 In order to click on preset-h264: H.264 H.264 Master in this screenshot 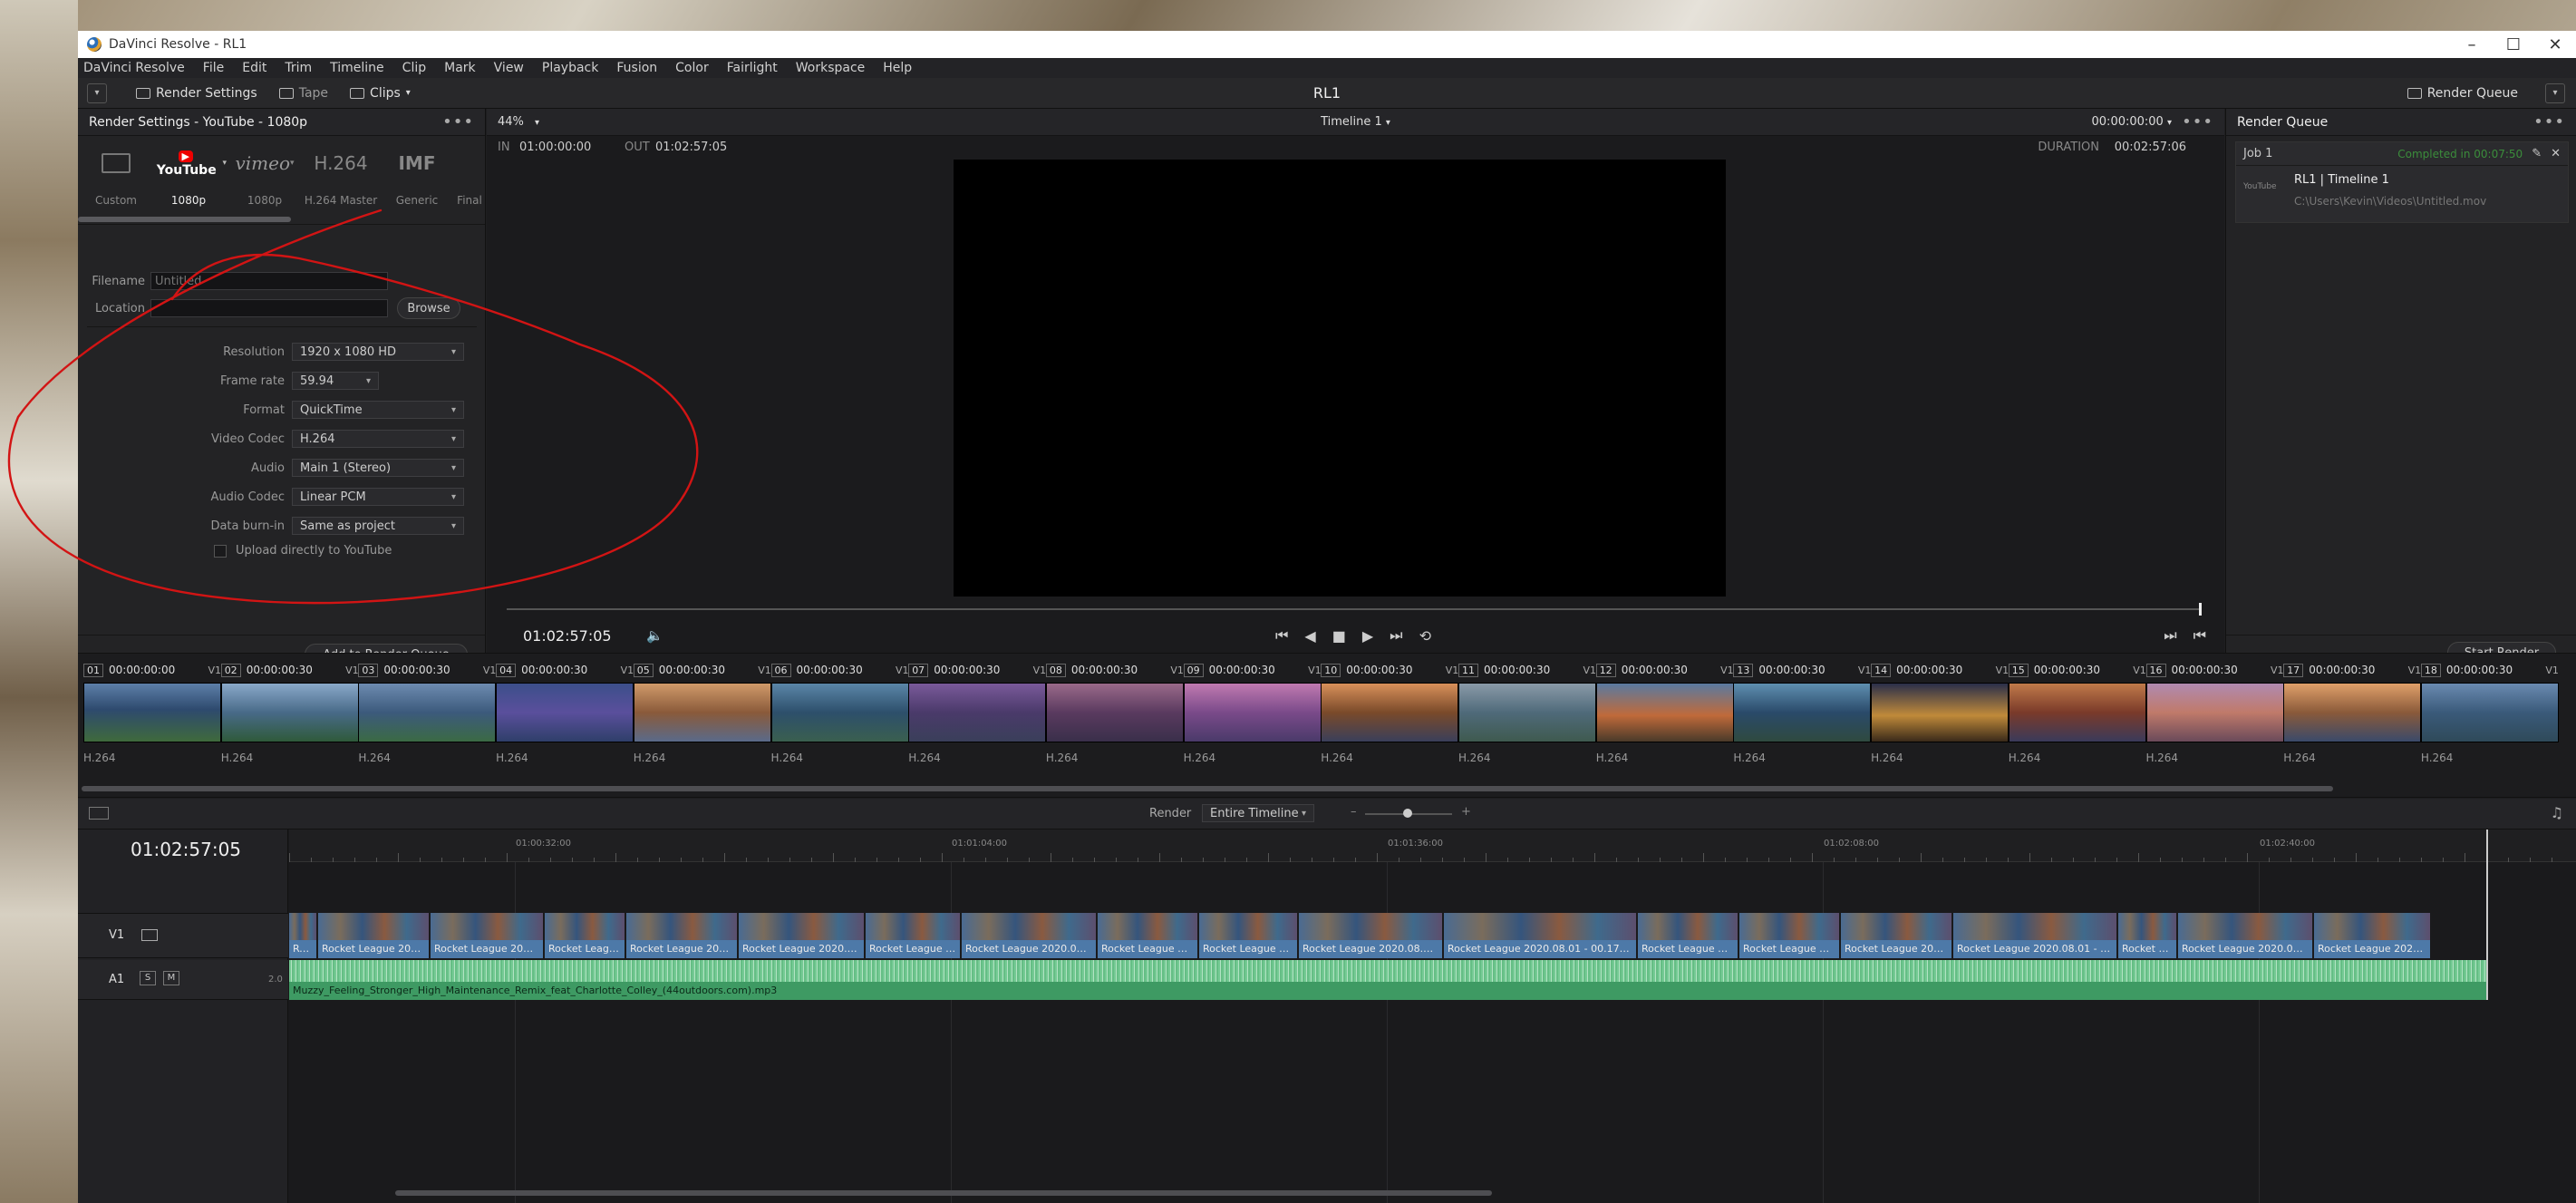, I will do `click(341, 182)`.